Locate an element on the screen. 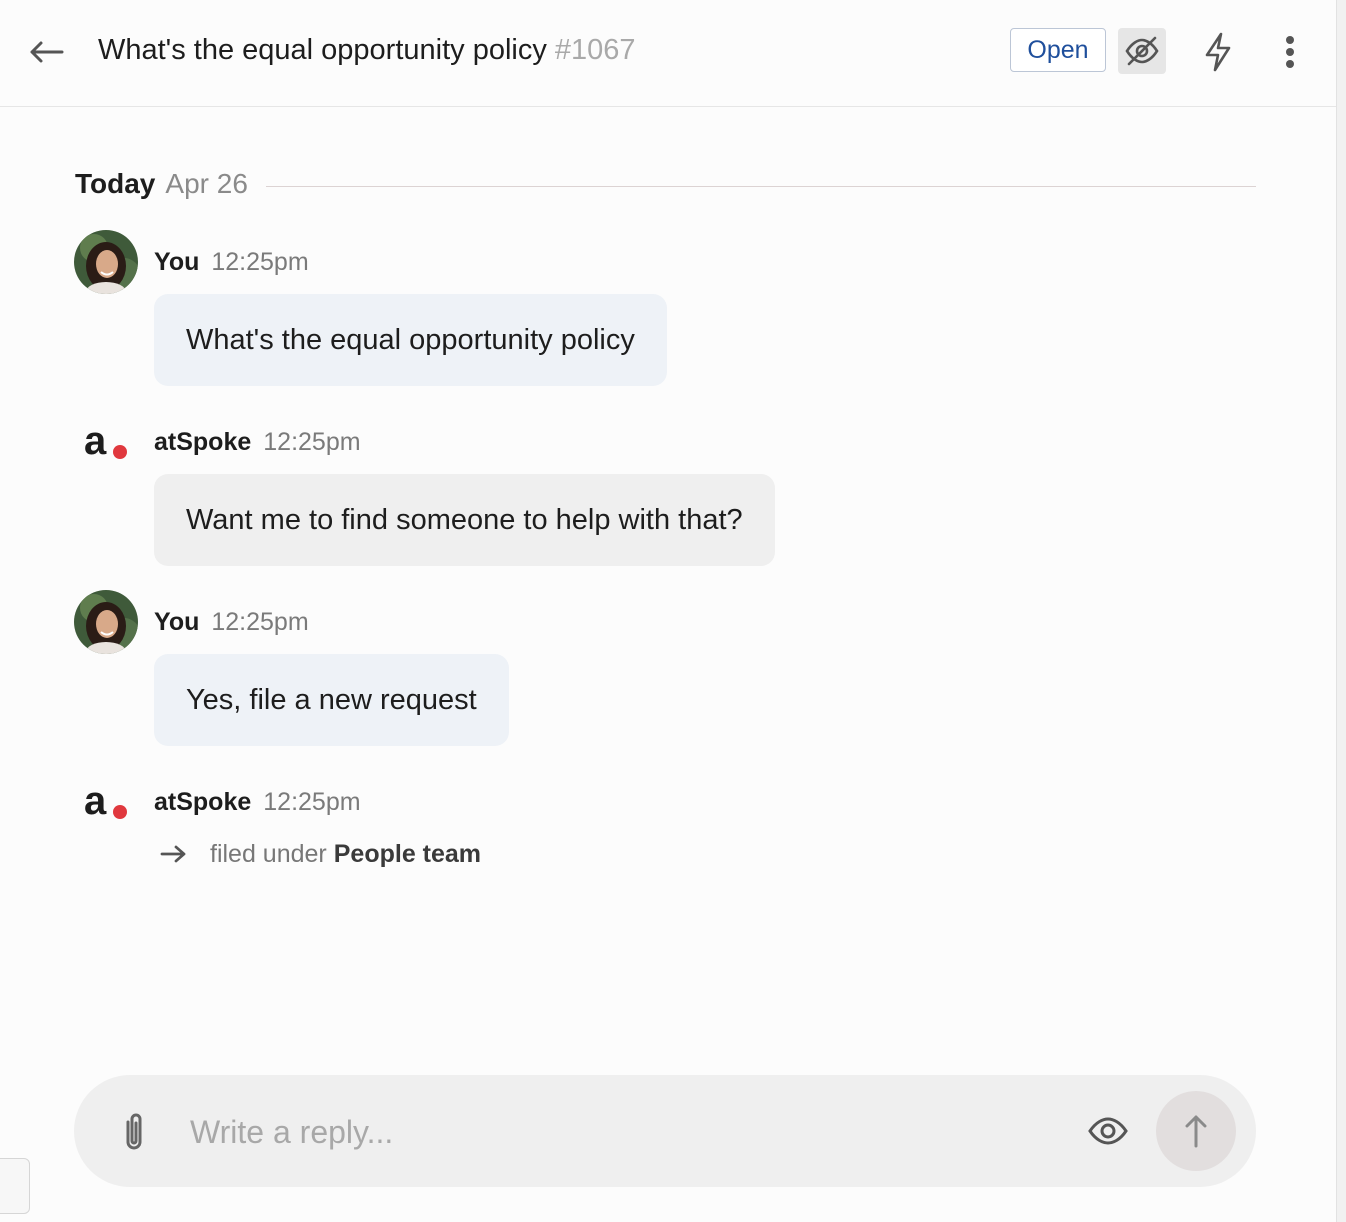 This screenshot has width=1346, height=1222. date-value: Apr 26 is located at coordinates (206, 183).